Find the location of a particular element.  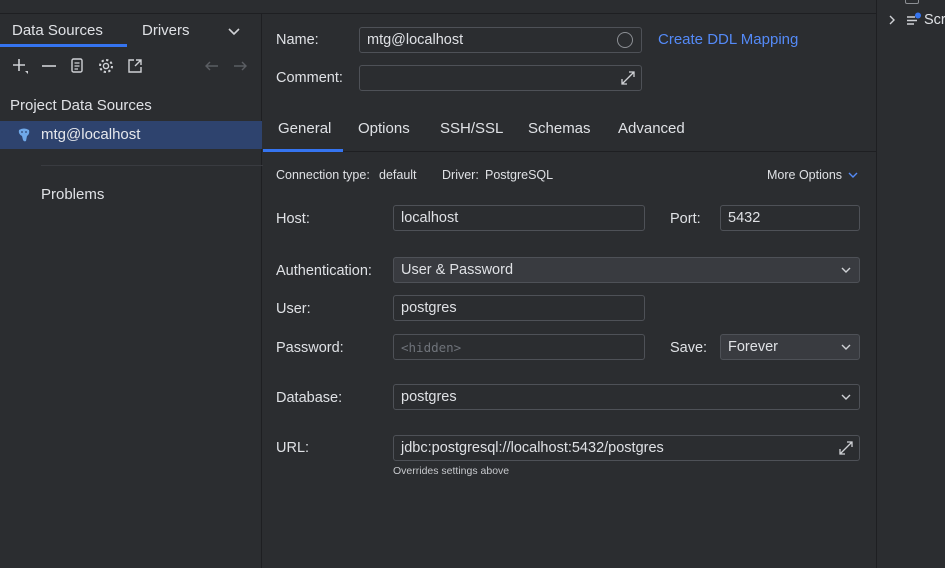

create-ddl-mapping-link: Create DDL Mapping is located at coordinates (728, 39).